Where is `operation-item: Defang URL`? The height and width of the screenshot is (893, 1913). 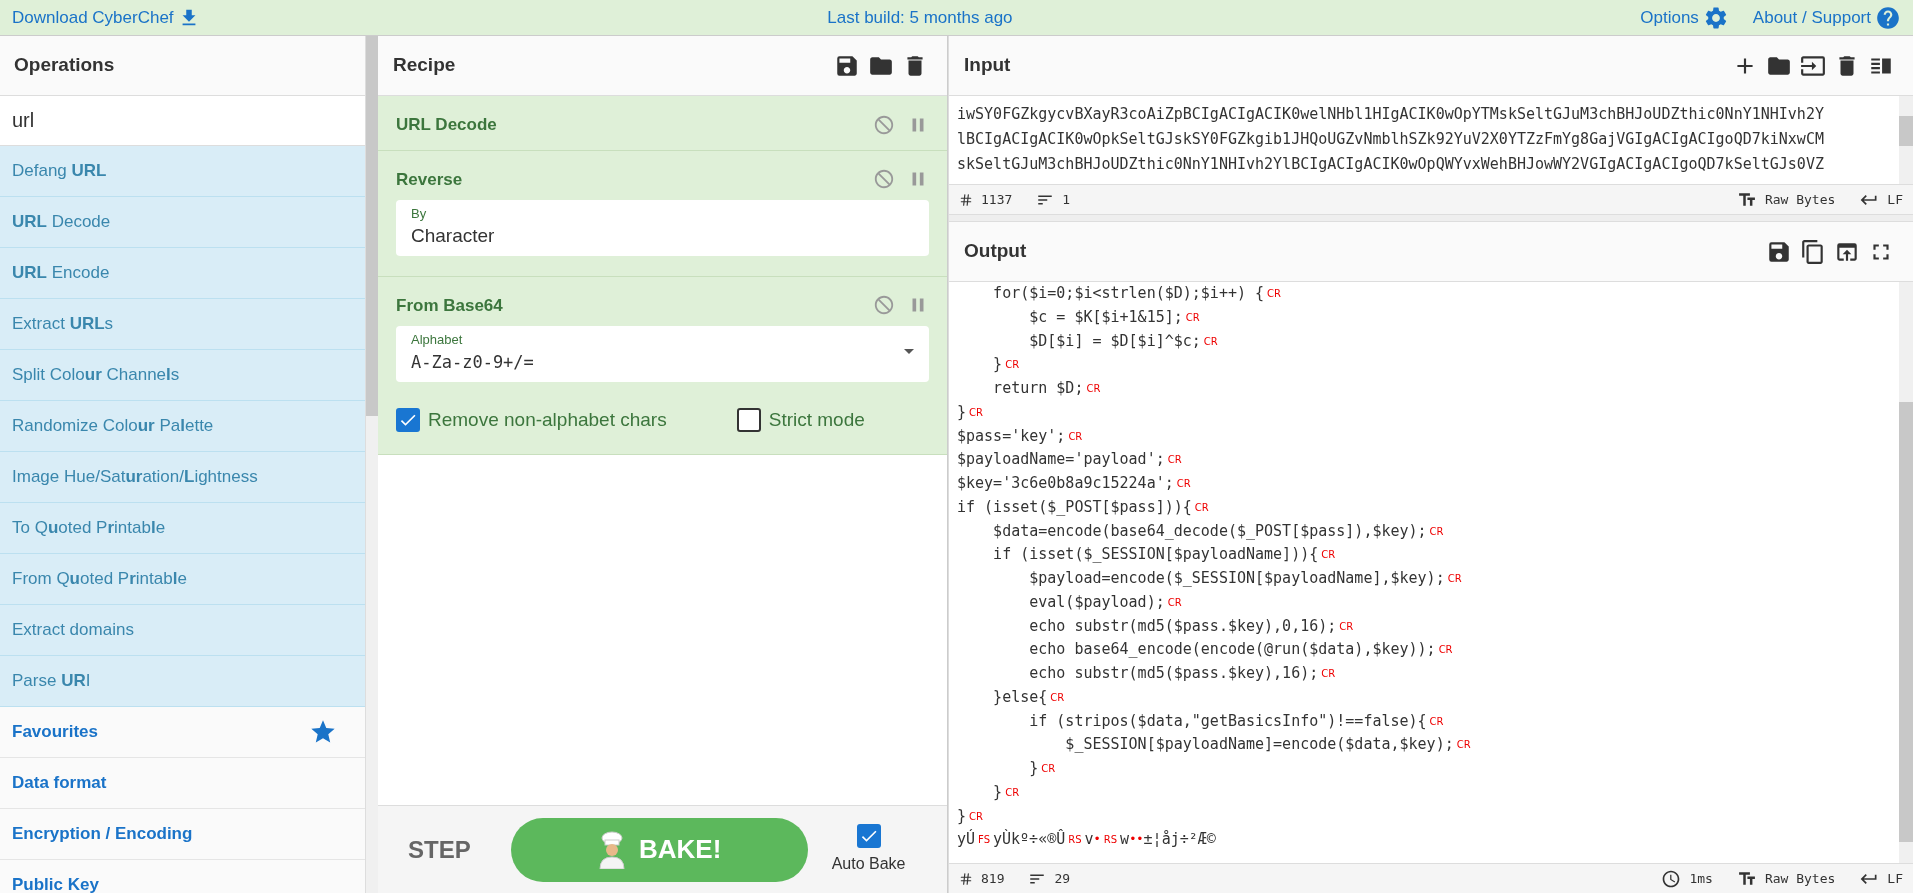 operation-item: Defang URL is located at coordinates (182, 171).